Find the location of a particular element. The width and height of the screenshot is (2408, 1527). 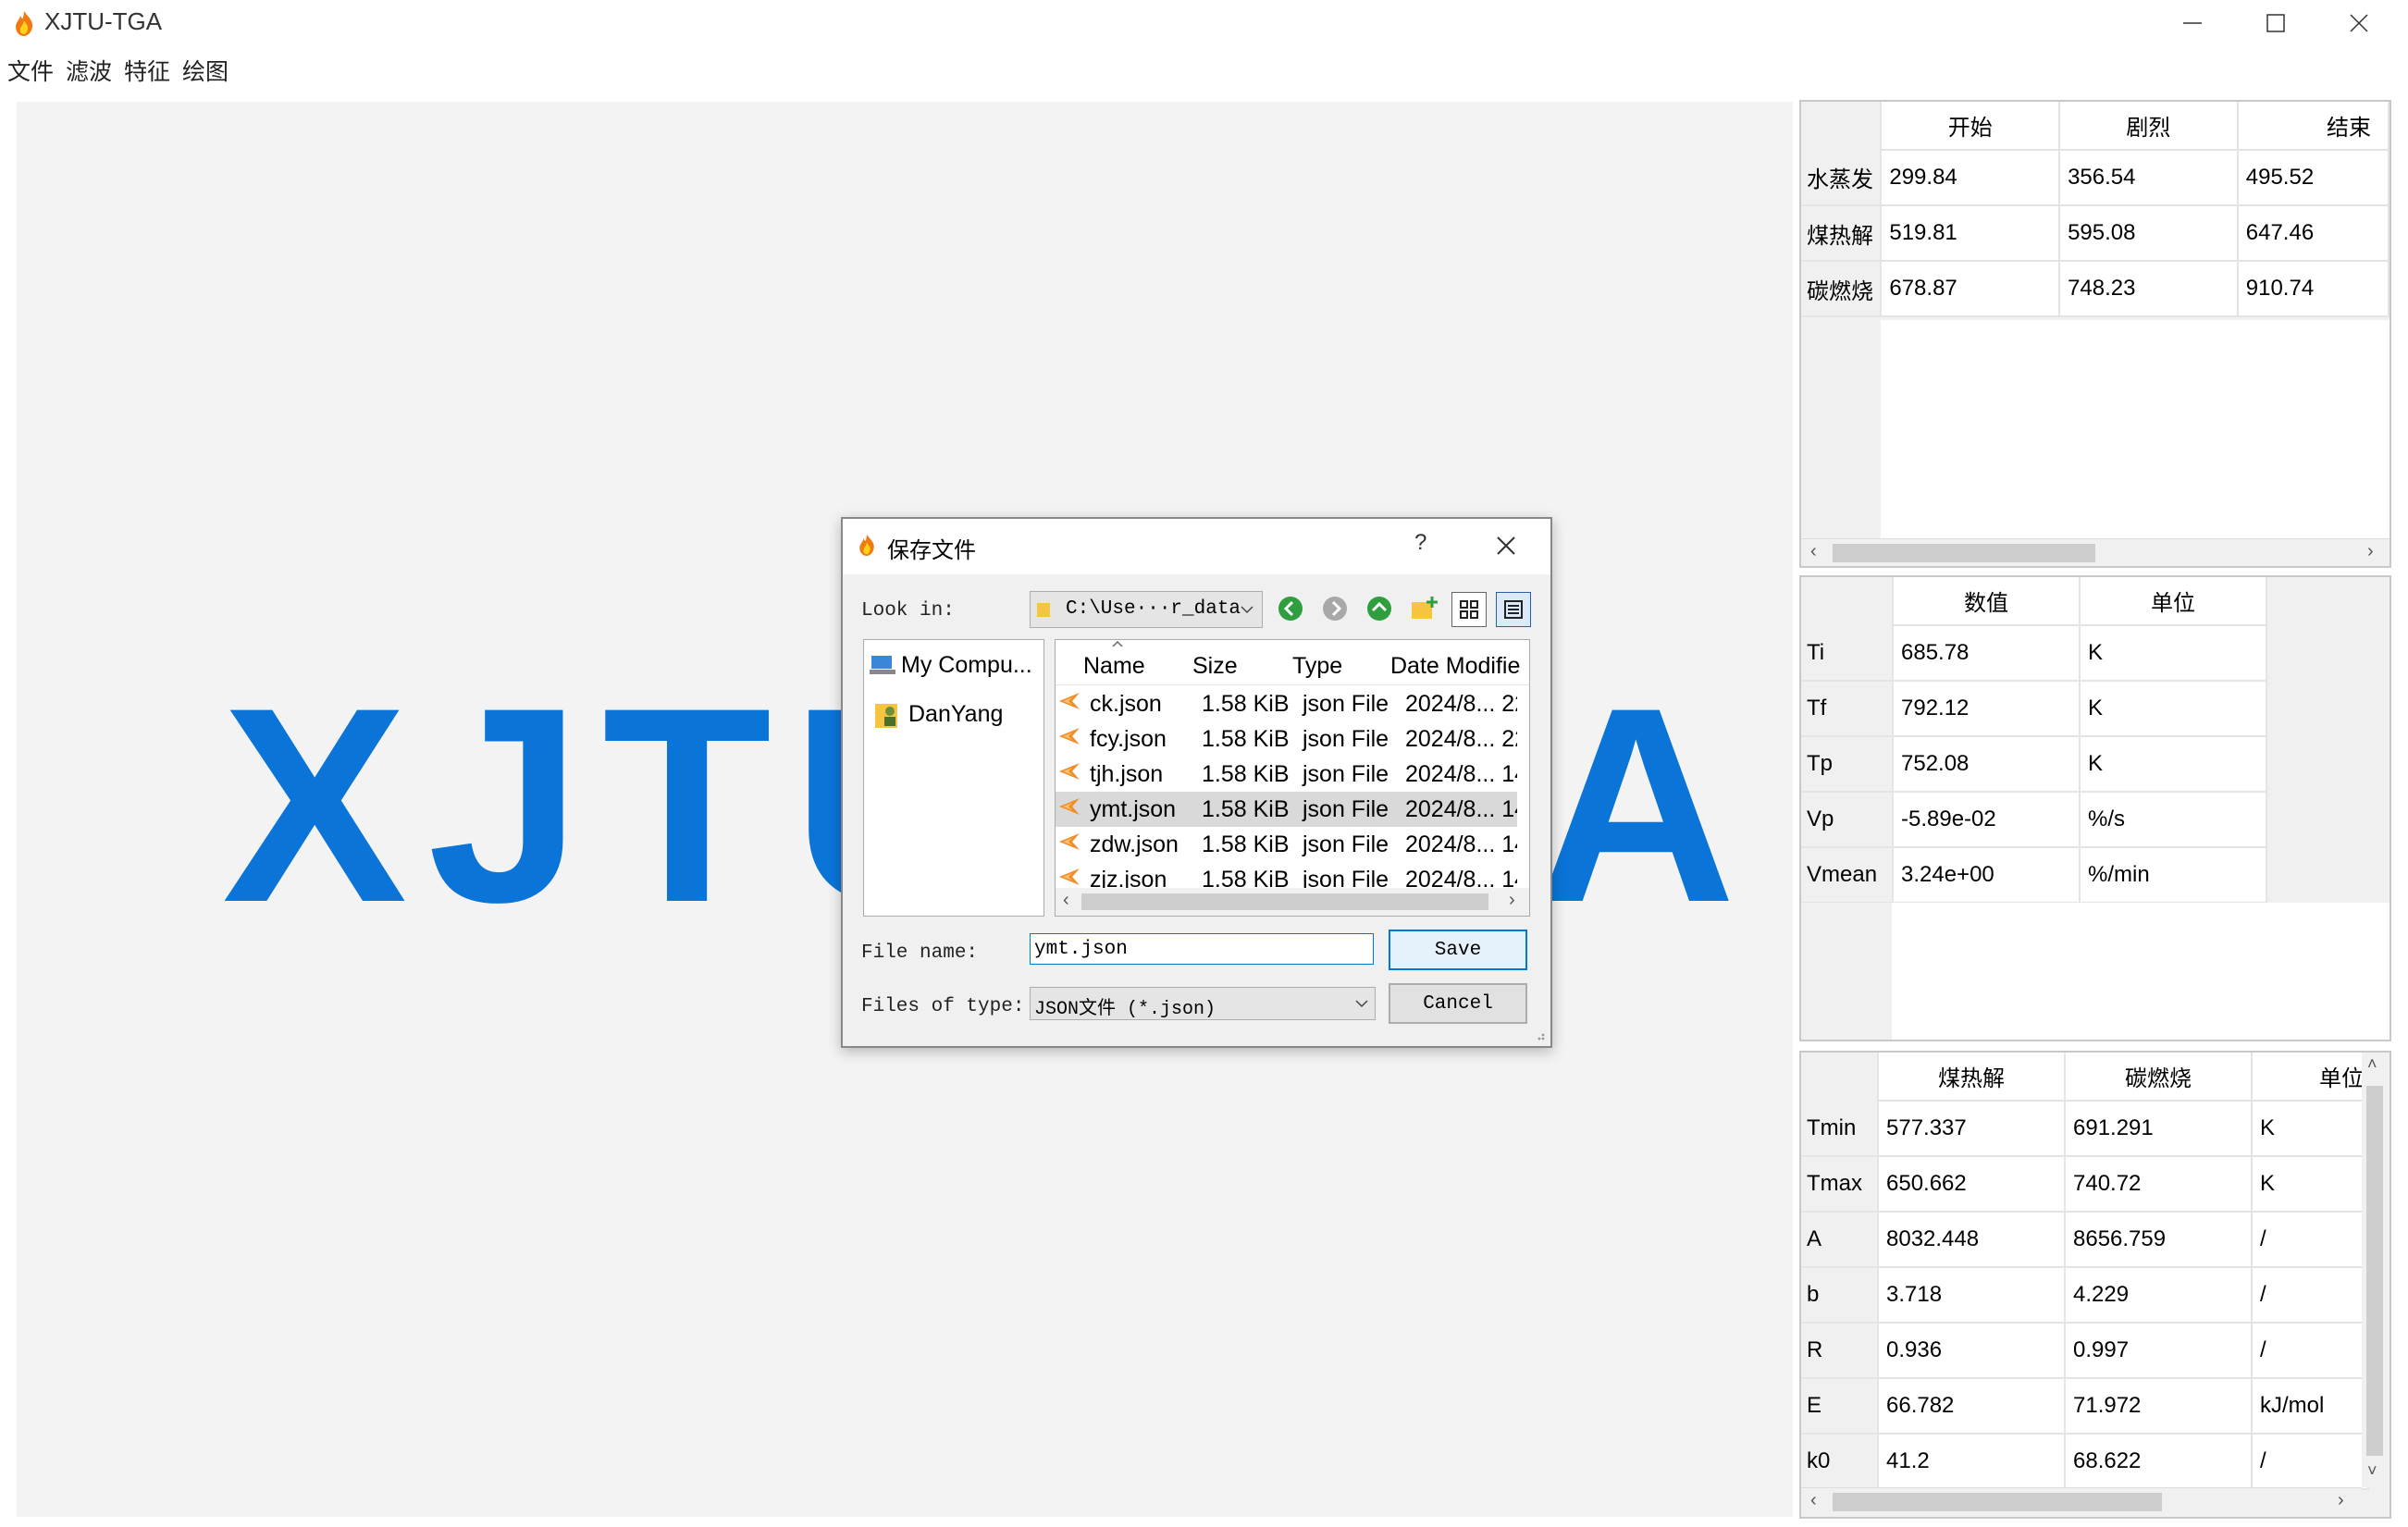

column-type: Type is located at coordinates (1317, 666).